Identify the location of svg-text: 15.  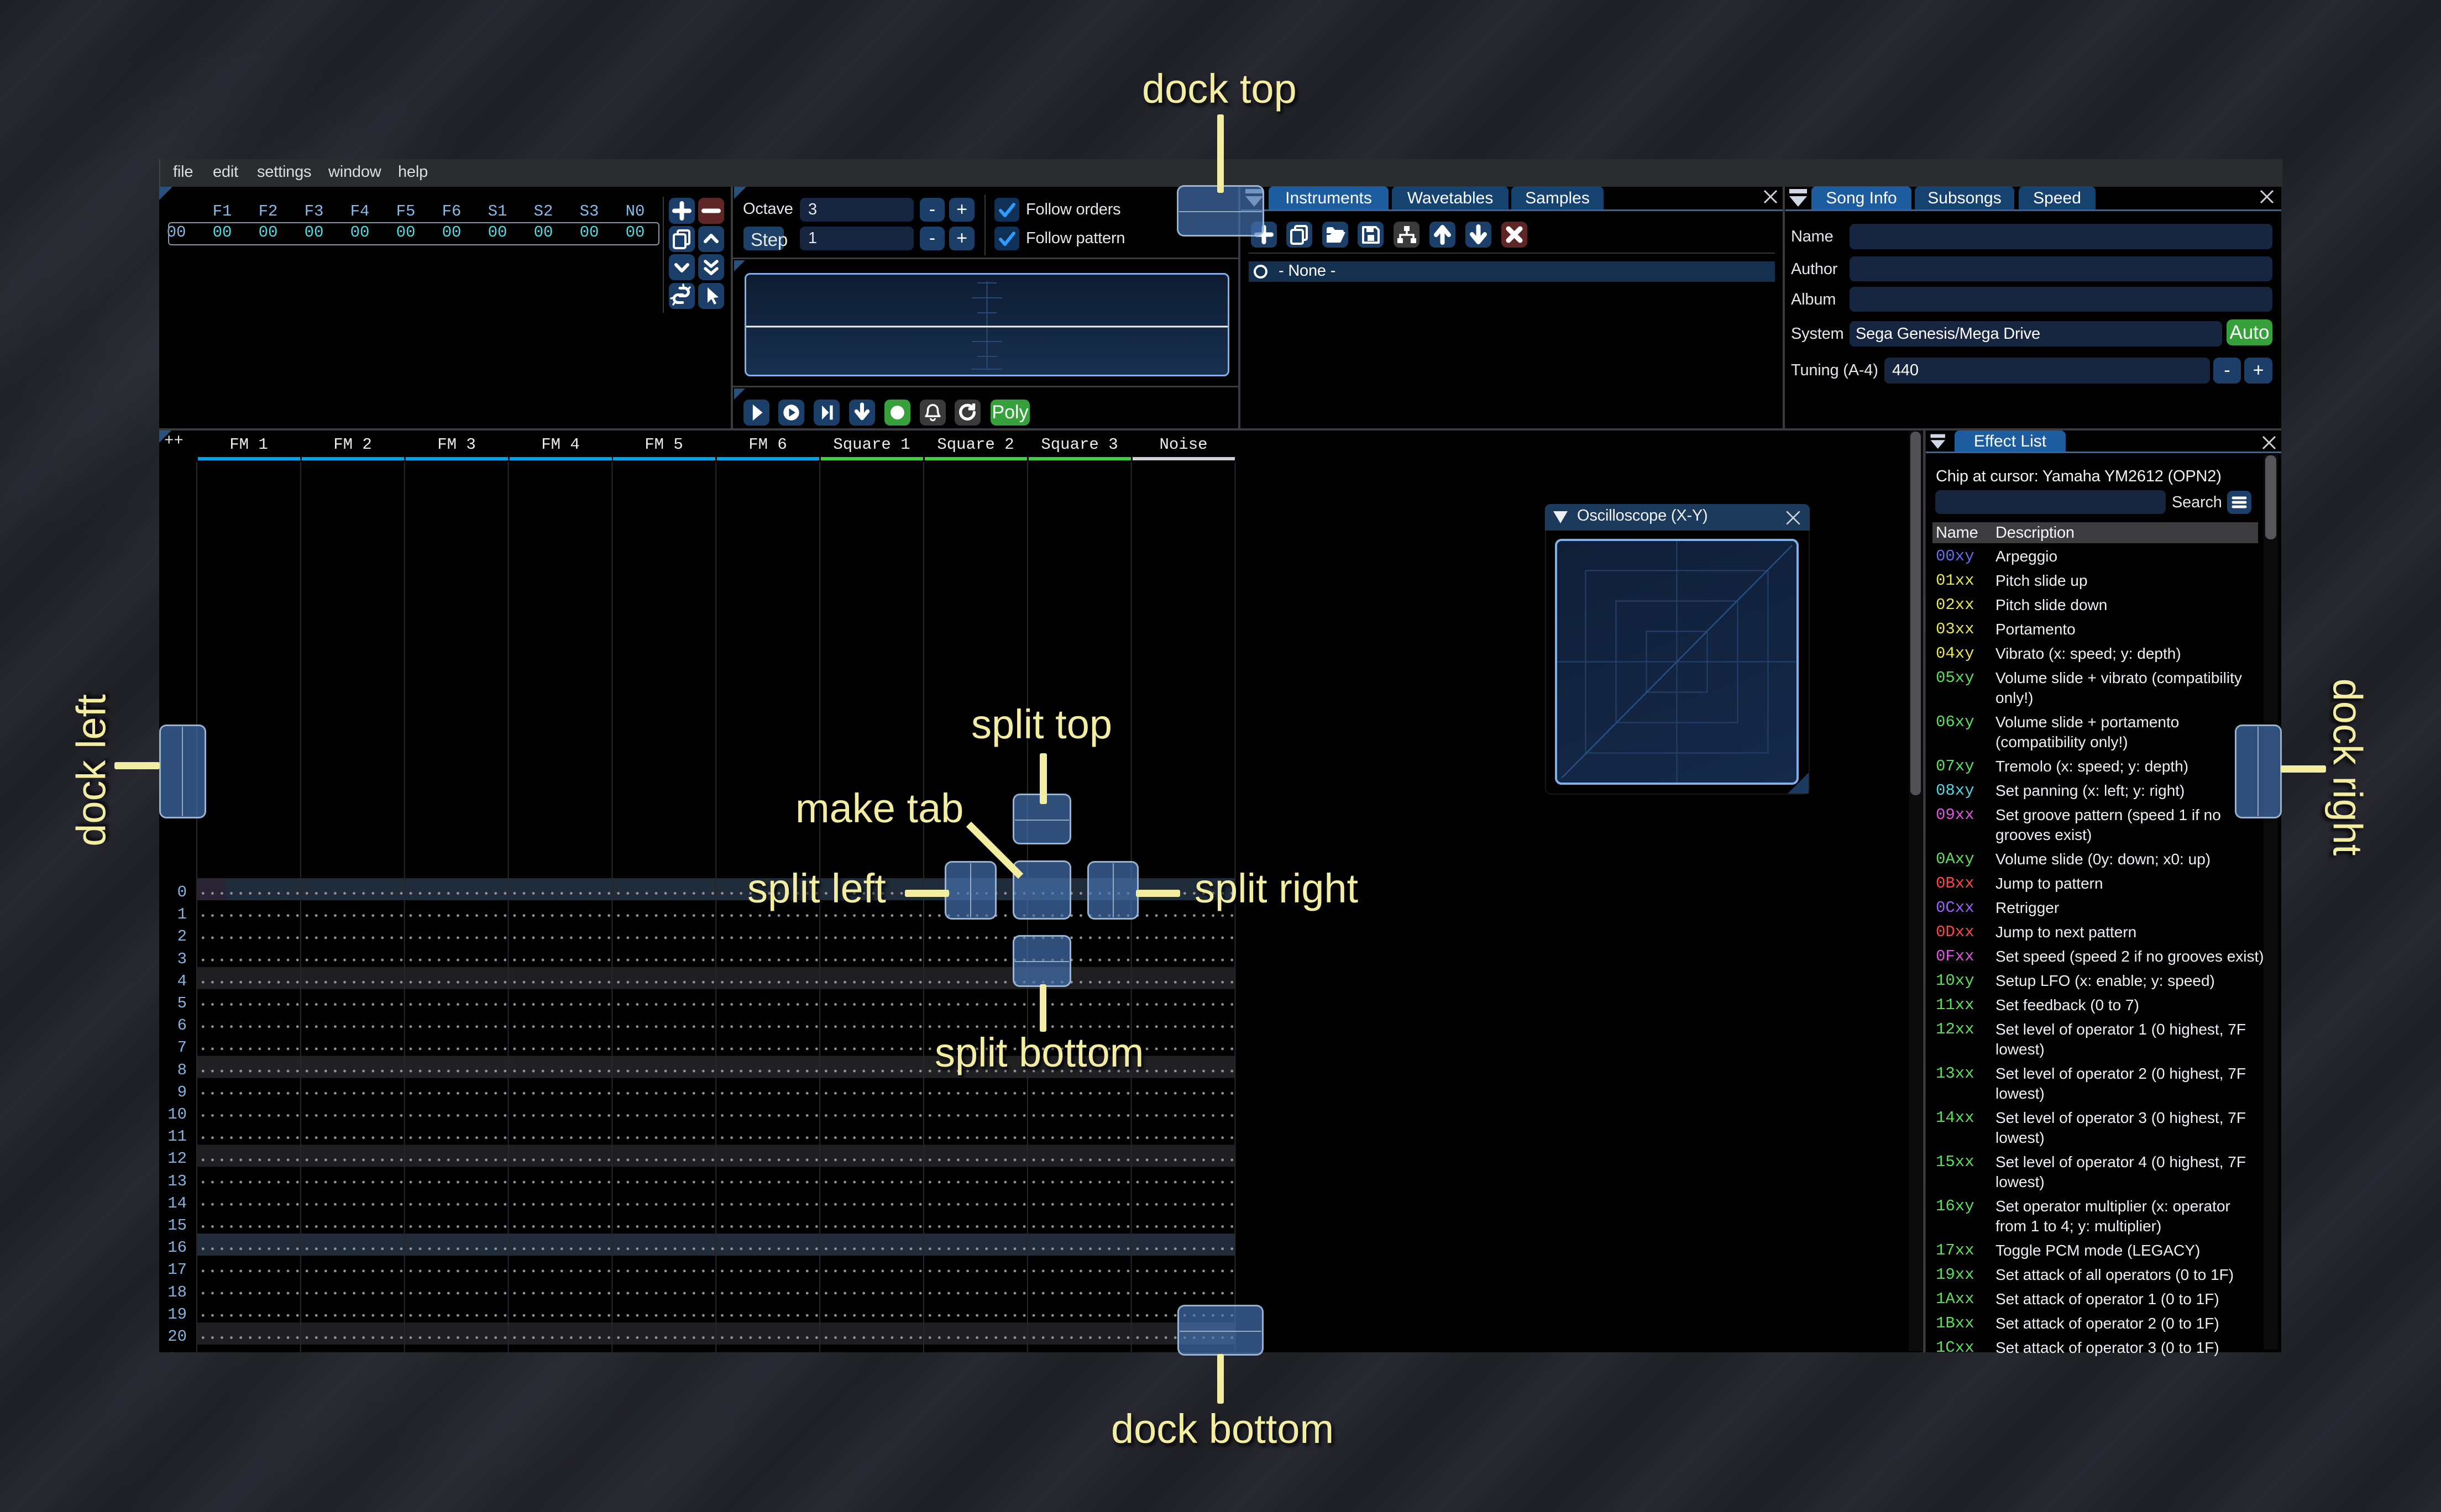
(177, 1225).